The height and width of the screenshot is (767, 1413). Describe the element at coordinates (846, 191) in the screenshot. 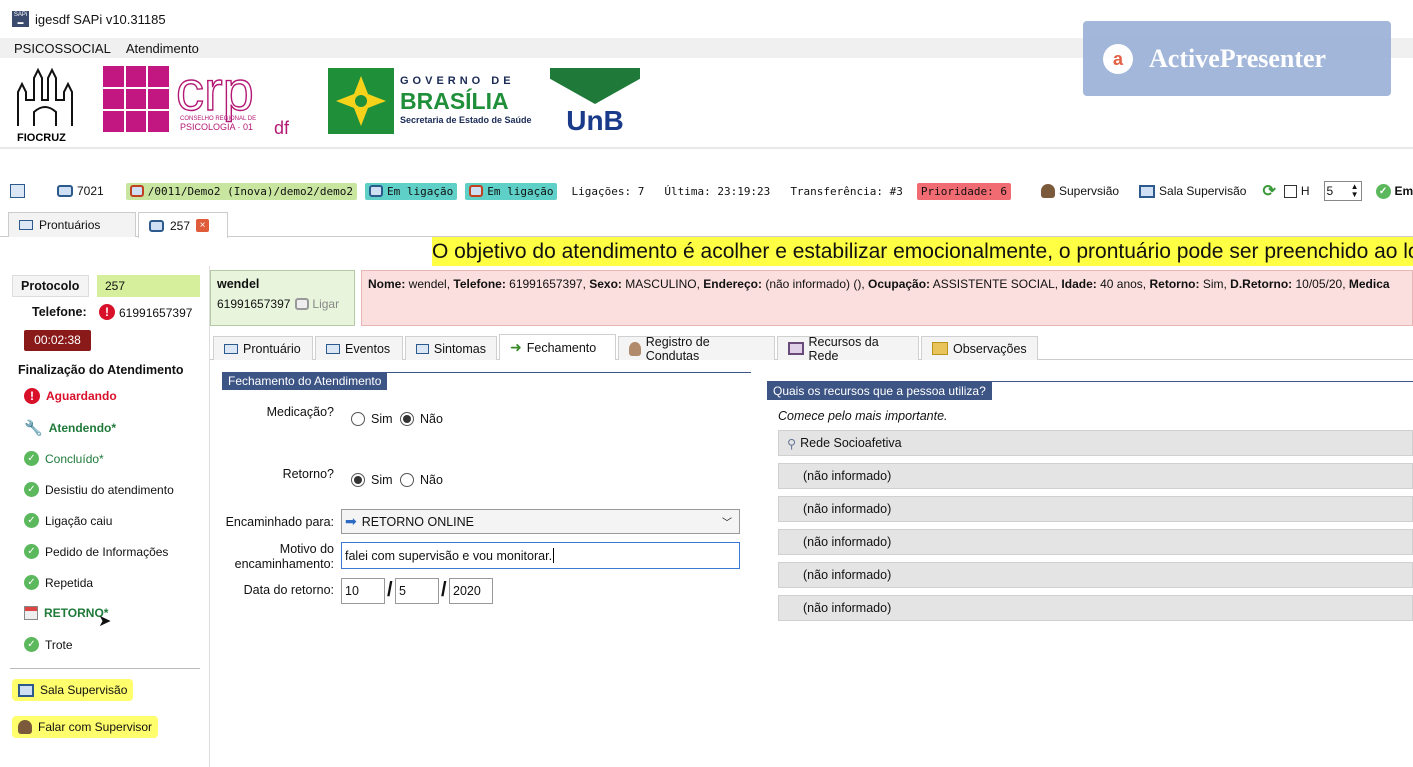

I see `transferencia-count: Transferência: #3` at that location.